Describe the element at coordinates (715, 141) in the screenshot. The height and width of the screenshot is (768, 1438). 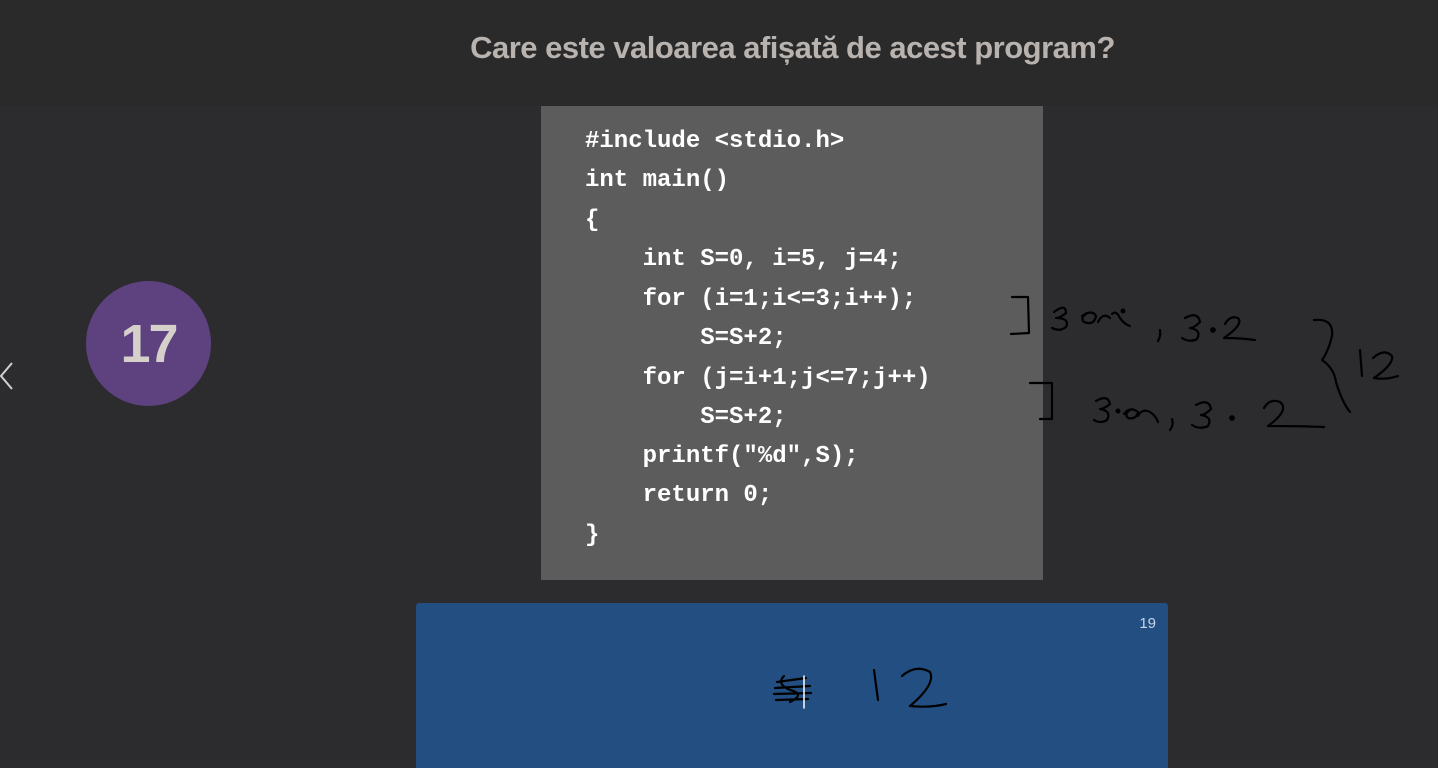
I see `code-line: #include <stdio.h>` at that location.